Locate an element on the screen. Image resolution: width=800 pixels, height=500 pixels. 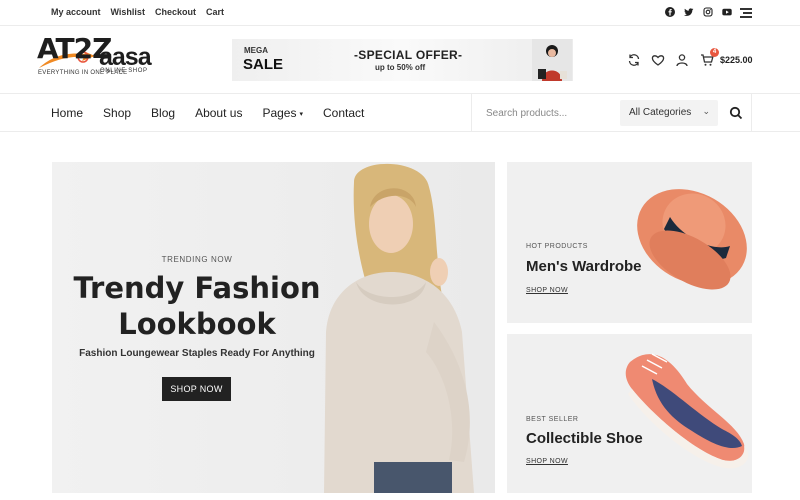
mini-cart: 4 $225.00 is located at coordinates (730, 58).